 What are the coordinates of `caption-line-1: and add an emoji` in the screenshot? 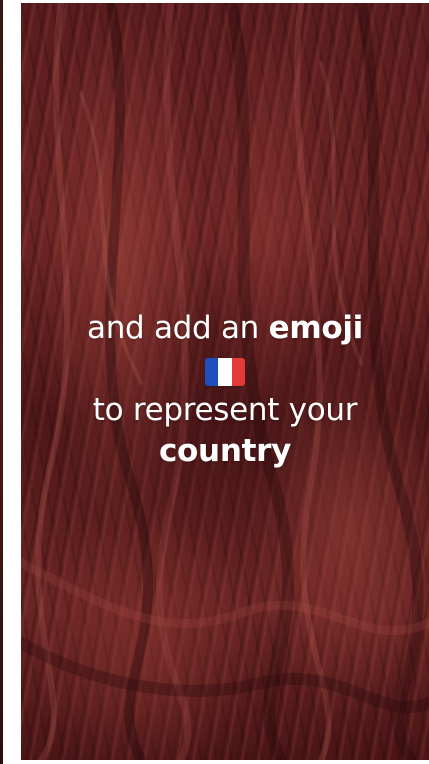 It's located at (225, 328).